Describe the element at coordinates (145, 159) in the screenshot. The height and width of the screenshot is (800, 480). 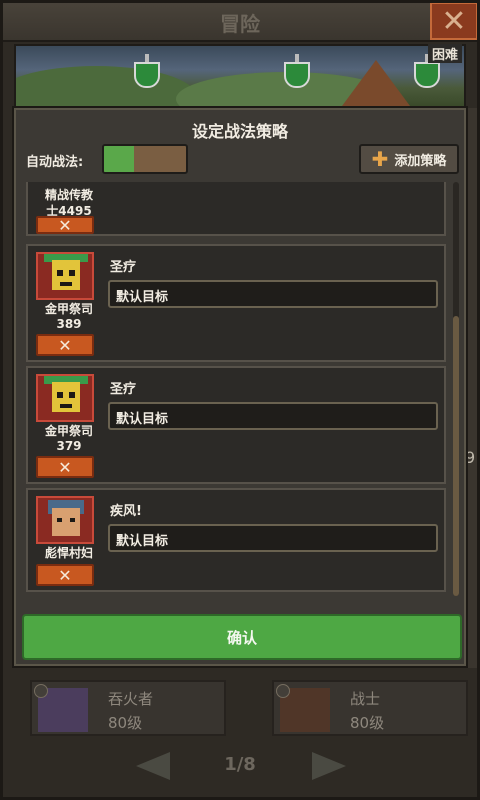
I see `auto-strategy-toggle` at that location.